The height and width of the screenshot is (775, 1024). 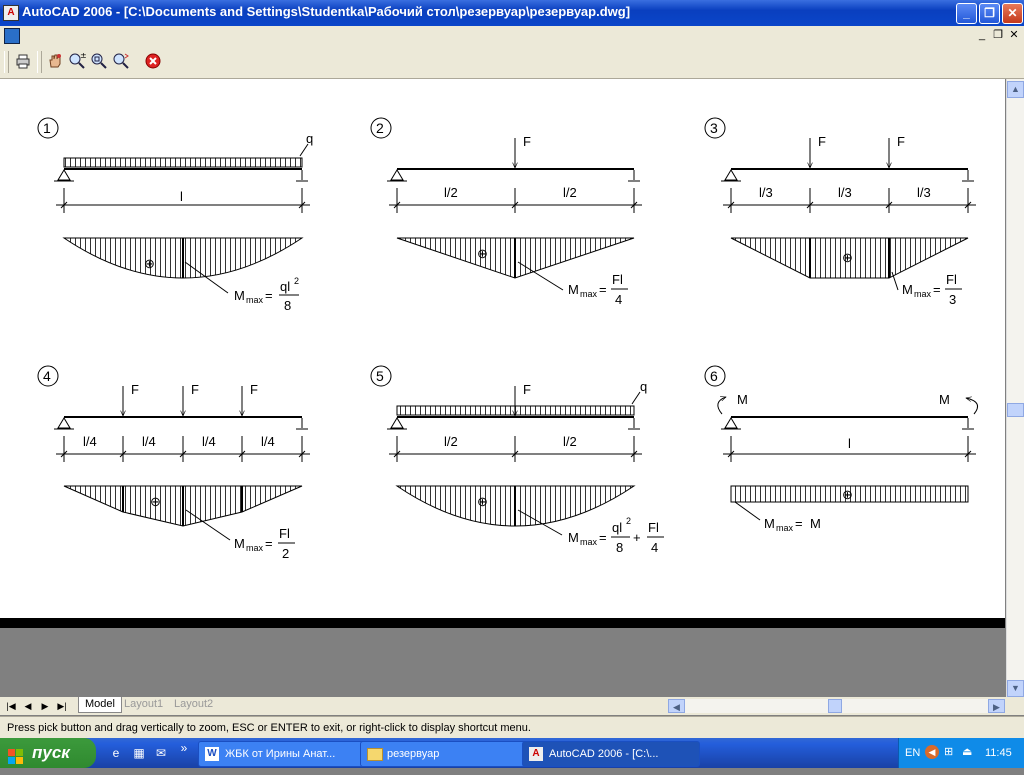 What do you see at coordinates (643, 386) in the screenshot?
I see `svg-text: q` at bounding box center [643, 386].